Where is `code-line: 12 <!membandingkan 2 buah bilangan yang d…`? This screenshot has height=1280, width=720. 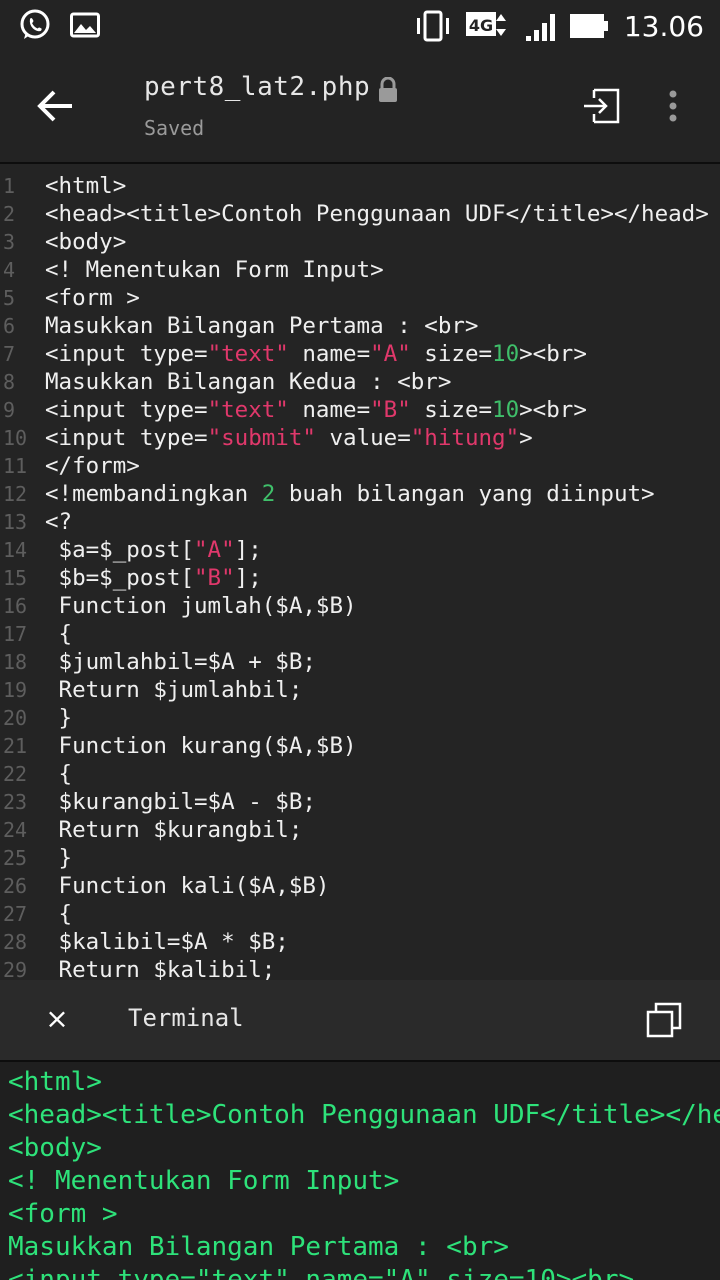 code-line: 12 <!membandingkan 2 buah bilangan yang d… is located at coordinates (360, 494).